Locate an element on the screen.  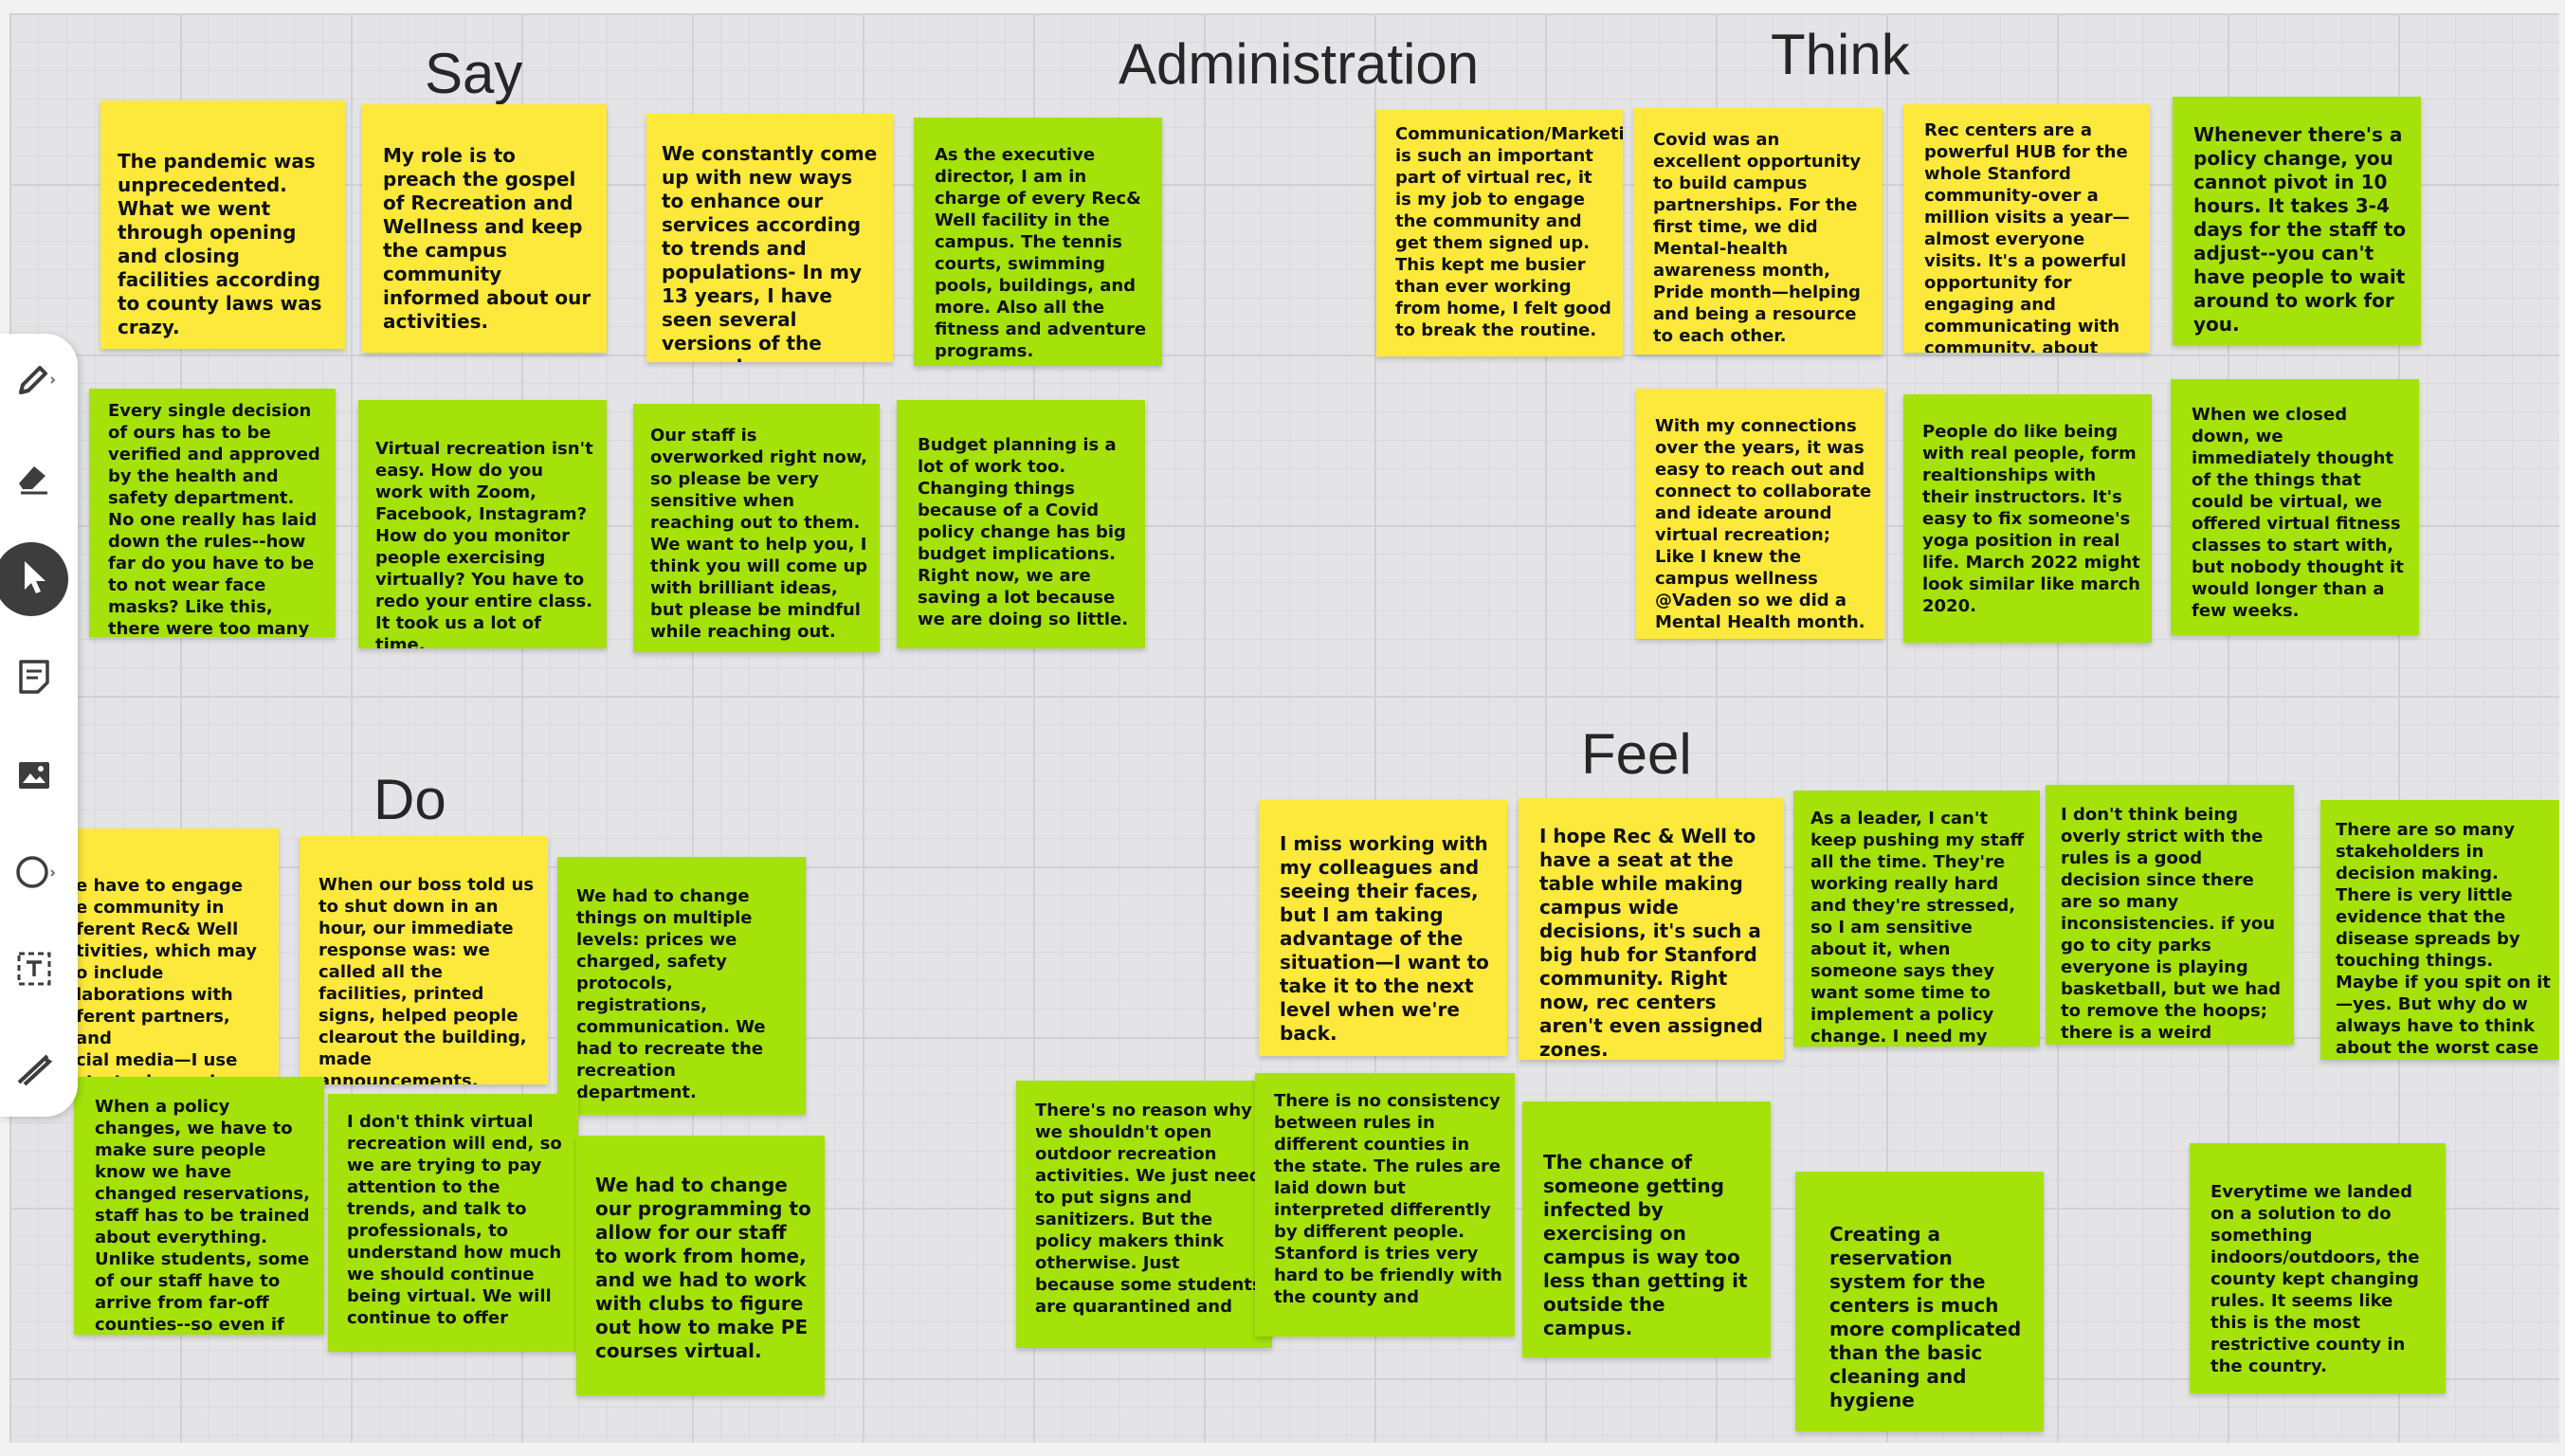
section-heading-say: Say is located at coordinates (474, 73).